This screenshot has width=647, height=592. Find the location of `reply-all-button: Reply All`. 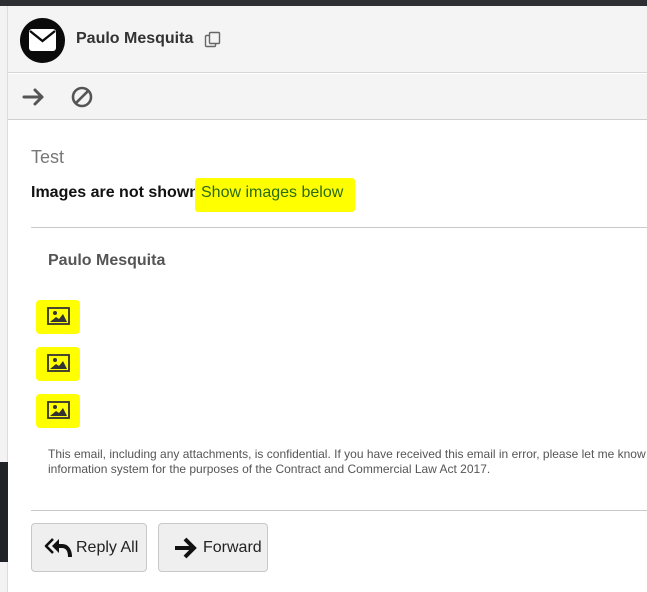

reply-all-button: Reply All is located at coordinates (89, 547).